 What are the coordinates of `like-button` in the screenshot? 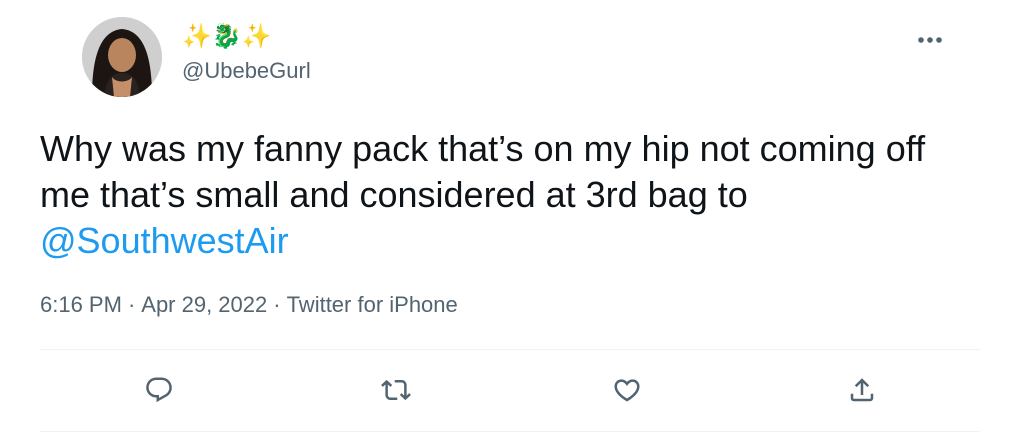 It's located at (627, 390).